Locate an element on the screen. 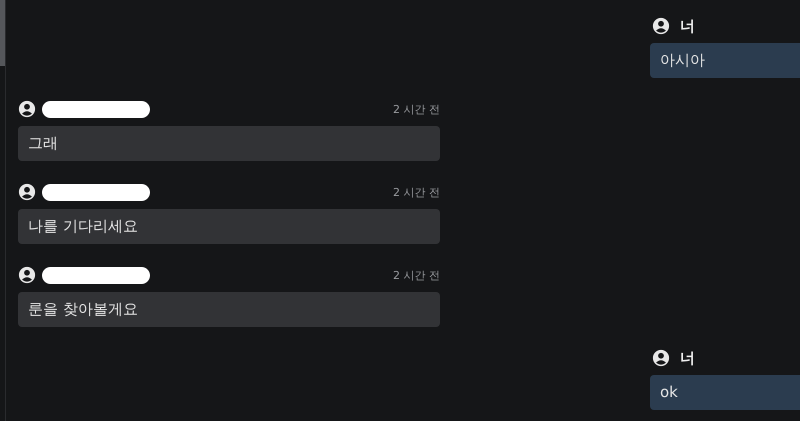  message-bubble: 나를 기다리세요 is located at coordinates (229, 226).